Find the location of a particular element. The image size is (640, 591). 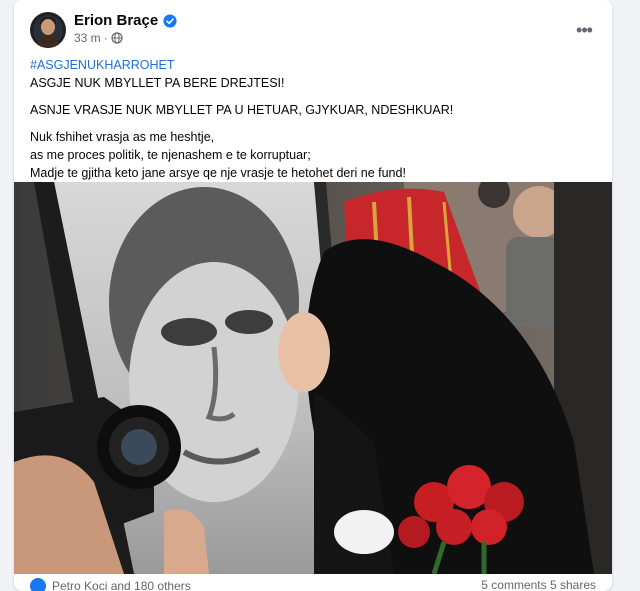

more-options-icon: ••• is located at coordinates (584, 30).